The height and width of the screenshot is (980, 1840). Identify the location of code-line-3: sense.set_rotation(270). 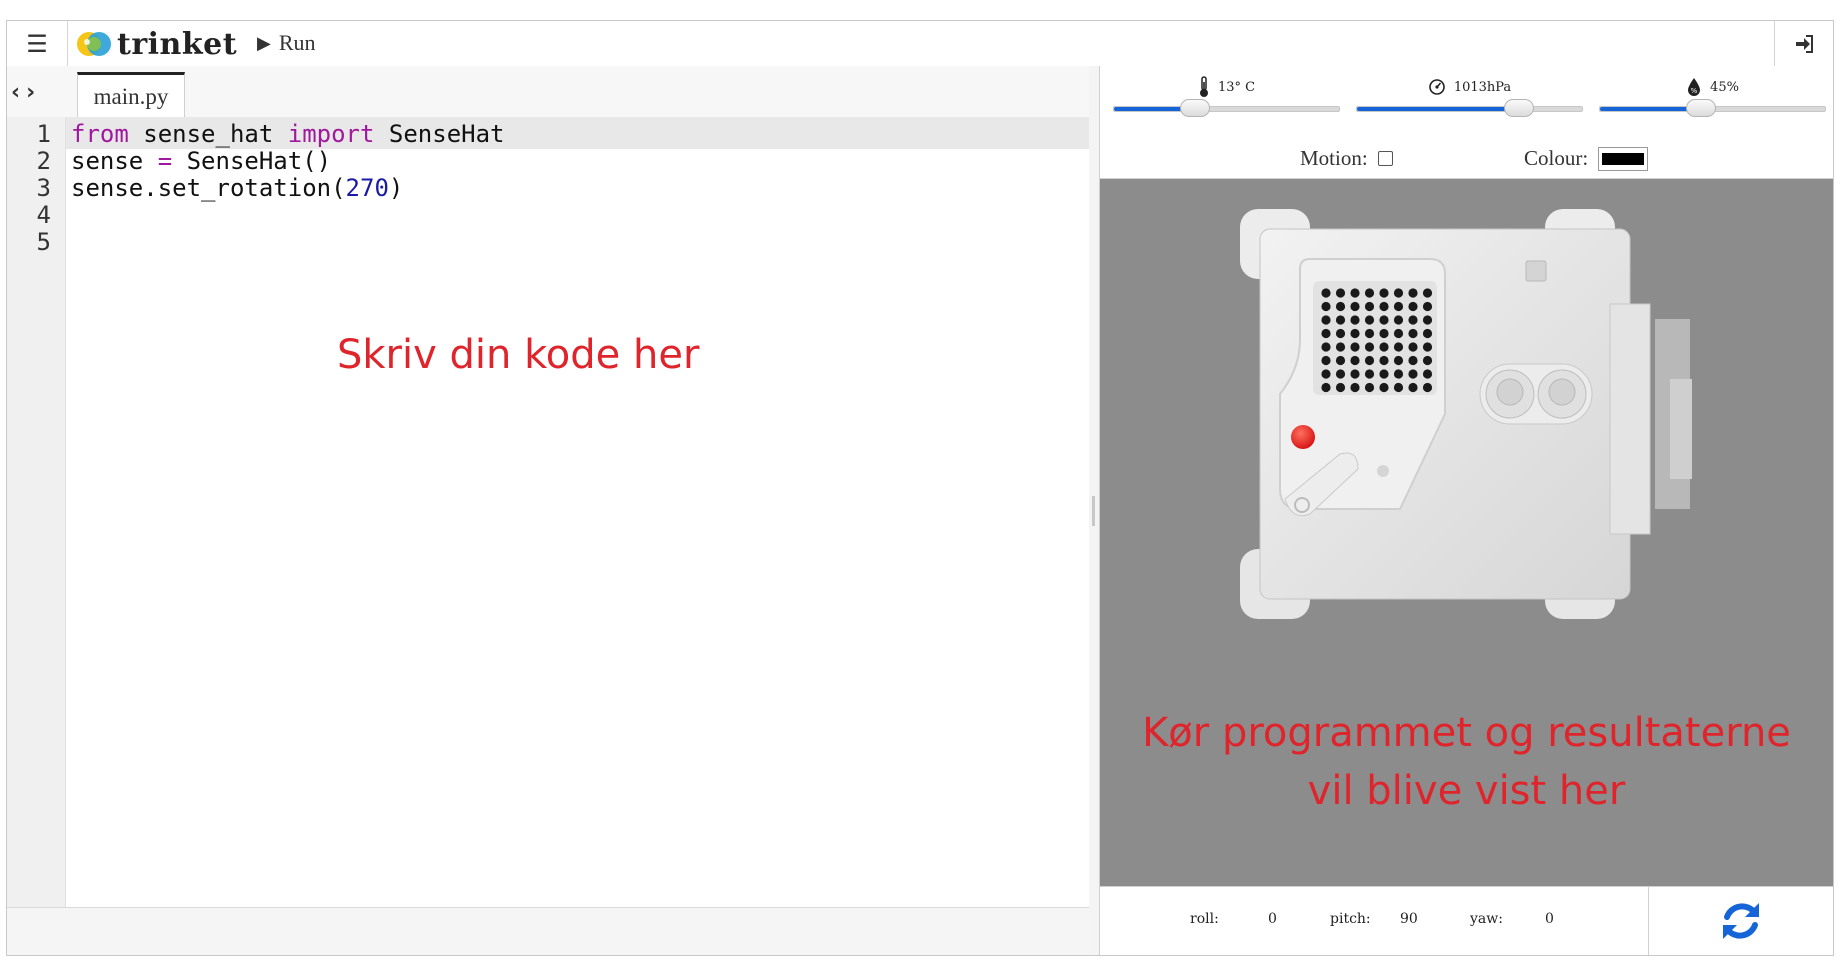
(237, 188).